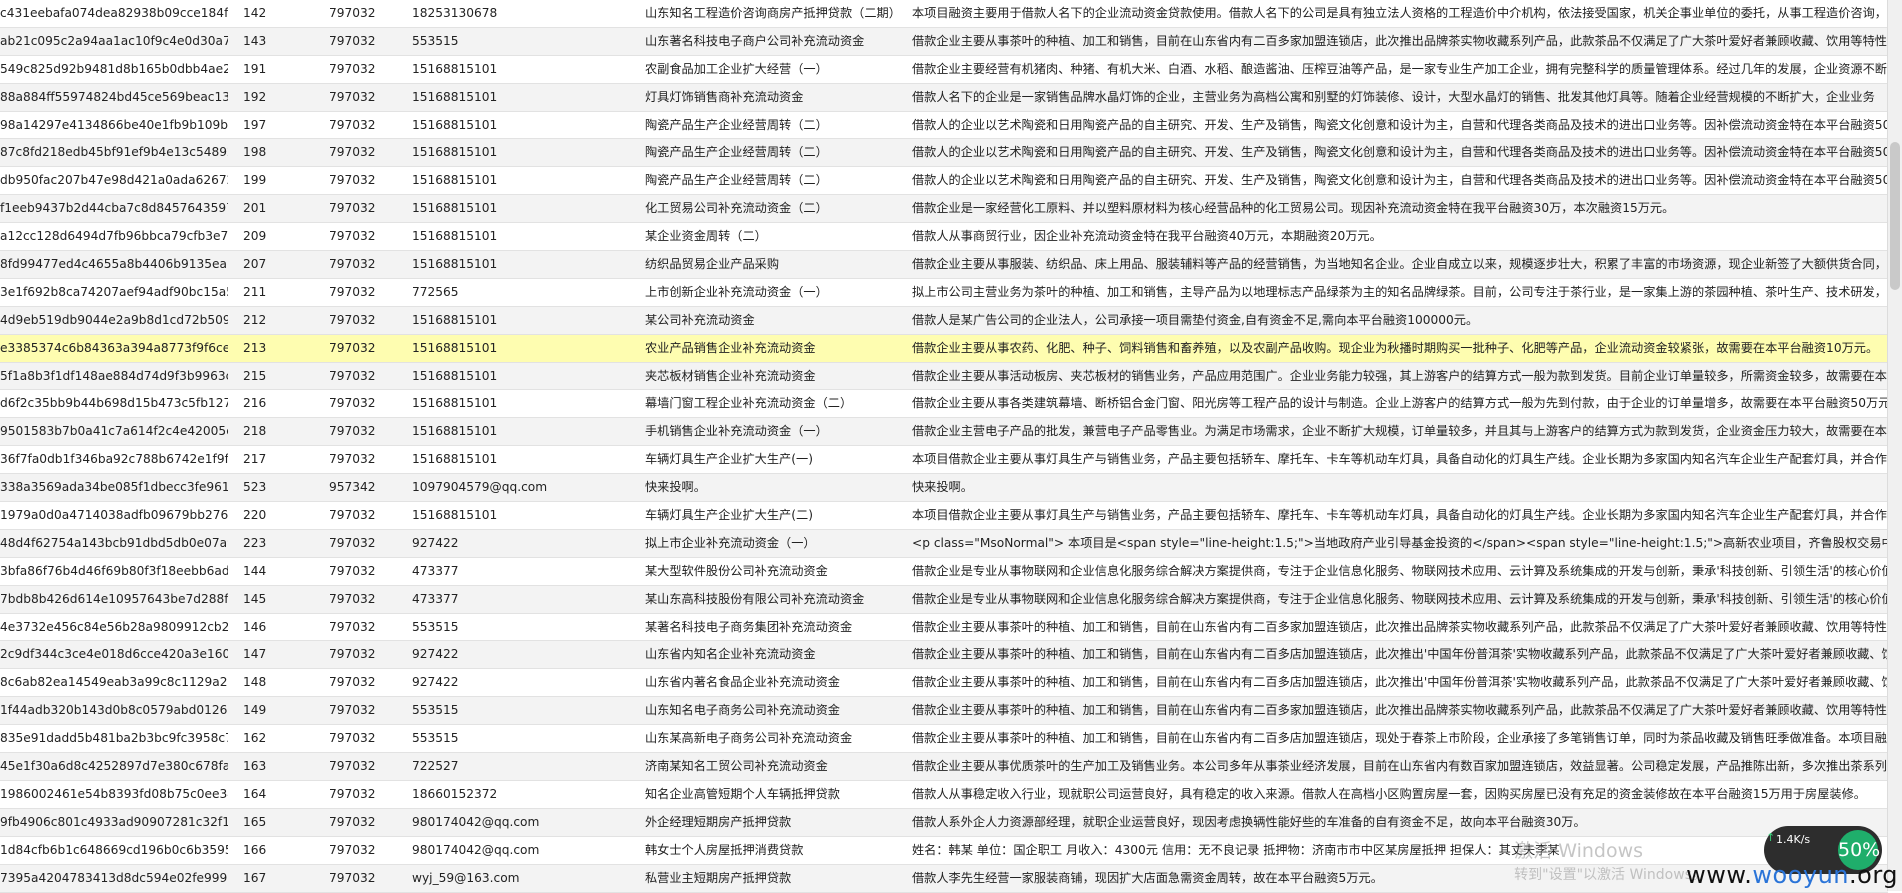 Image resolution: width=1902 pixels, height=893 pixels. What do you see at coordinates (114, 40) in the screenshot?
I see `row-hash-cell: ab21c095c2a94aa1ac10f9c4e0d30a7b` at bounding box center [114, 40].